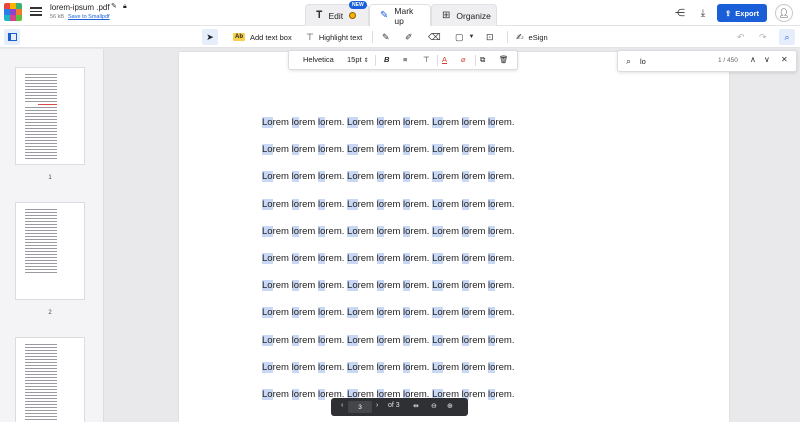 Image resolution: width=800 pixels, height=422 pixels. What do you see at coordinates (446, 15) in the screenshot?
I see `grid-icon: ⊞` at bounding box center [446, 15].